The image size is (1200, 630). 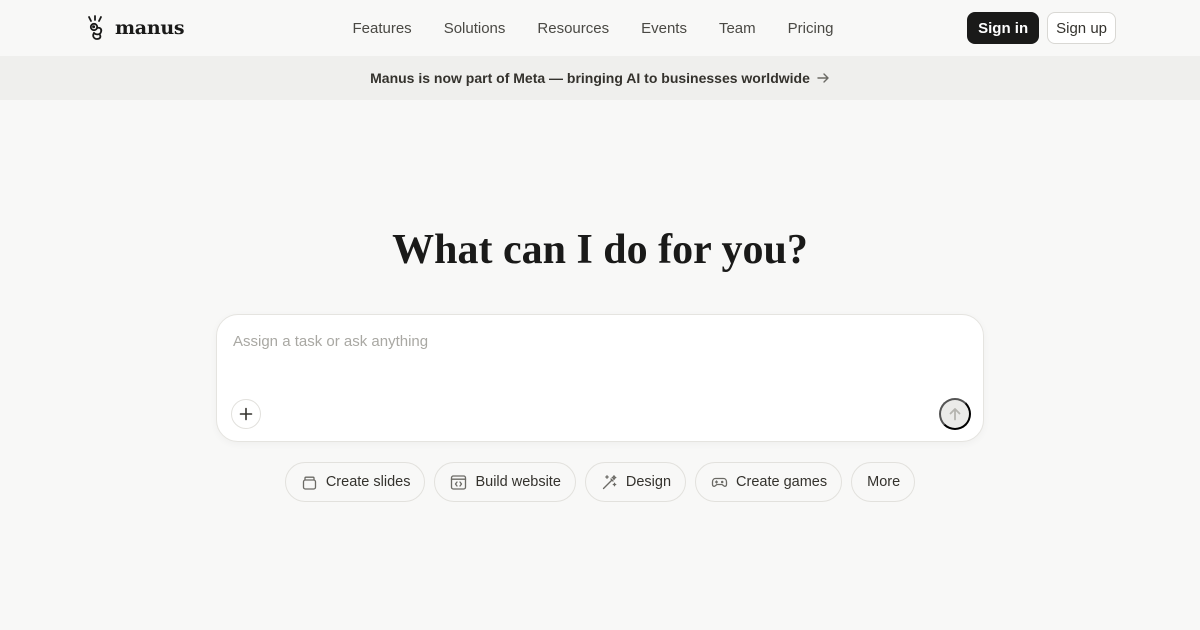 I want to click on task-input, so click(x=583, y=341).